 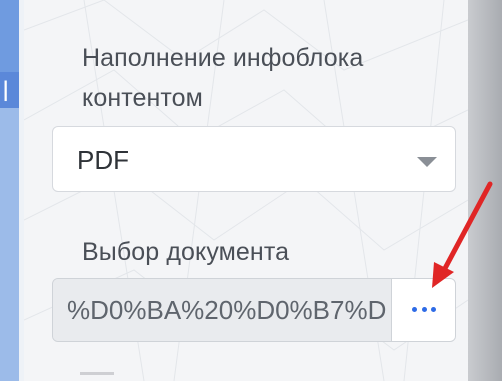 I want to click on chevron-down-icon, so click(x=427, y=162).